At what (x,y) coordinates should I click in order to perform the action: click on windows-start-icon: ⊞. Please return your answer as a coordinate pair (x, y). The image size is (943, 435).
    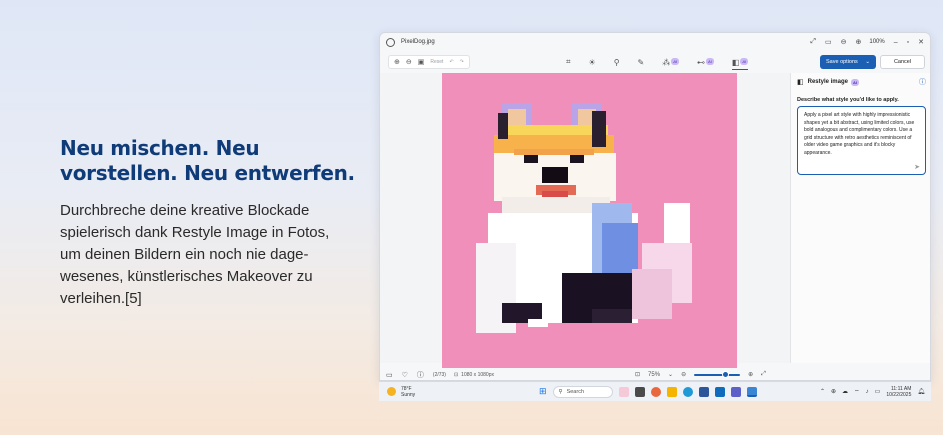
    Looking at the image, I should click on (543, 391).